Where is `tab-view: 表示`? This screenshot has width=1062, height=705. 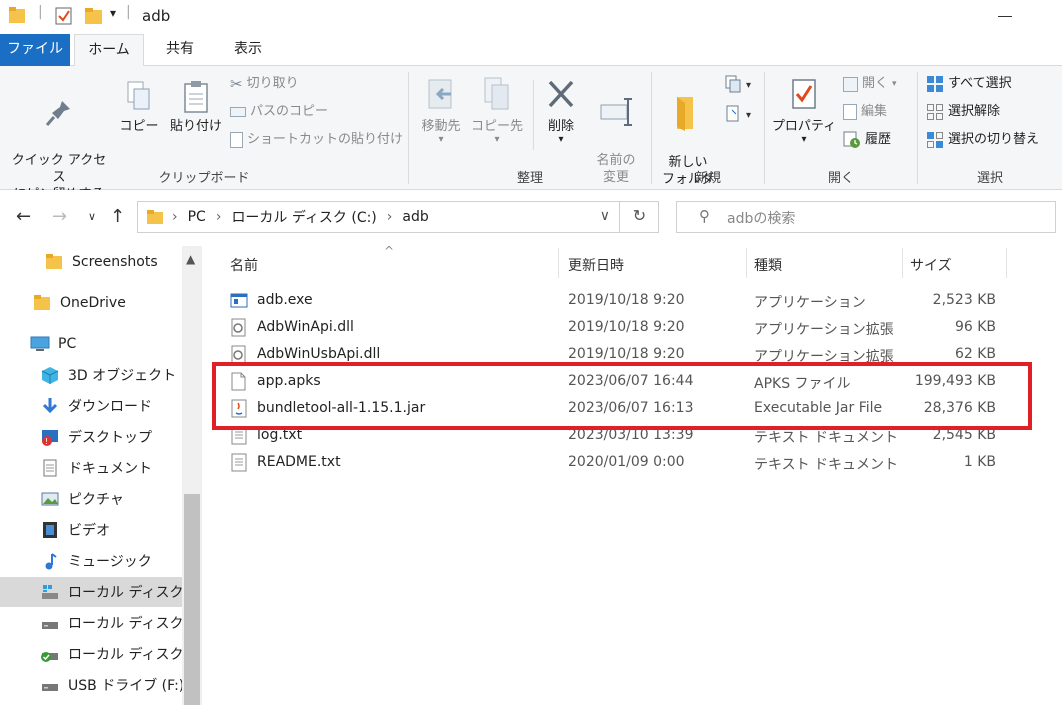
tab-view: 表示 is located at coordinates (248, 50).